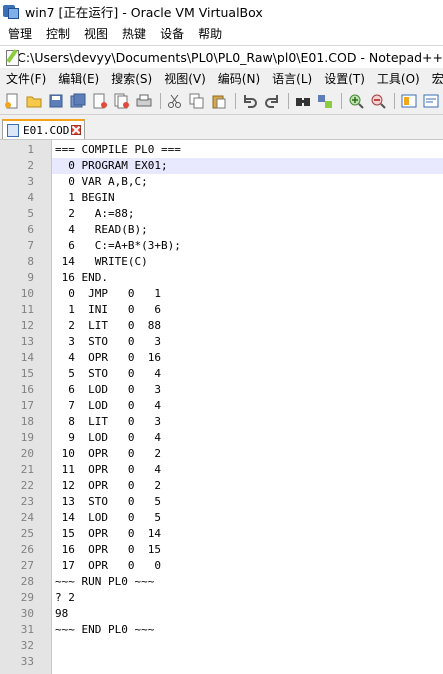 Image resolution: width=443 pixels, height=674 pixels. I want to click on find-icon, so click(303, 101).